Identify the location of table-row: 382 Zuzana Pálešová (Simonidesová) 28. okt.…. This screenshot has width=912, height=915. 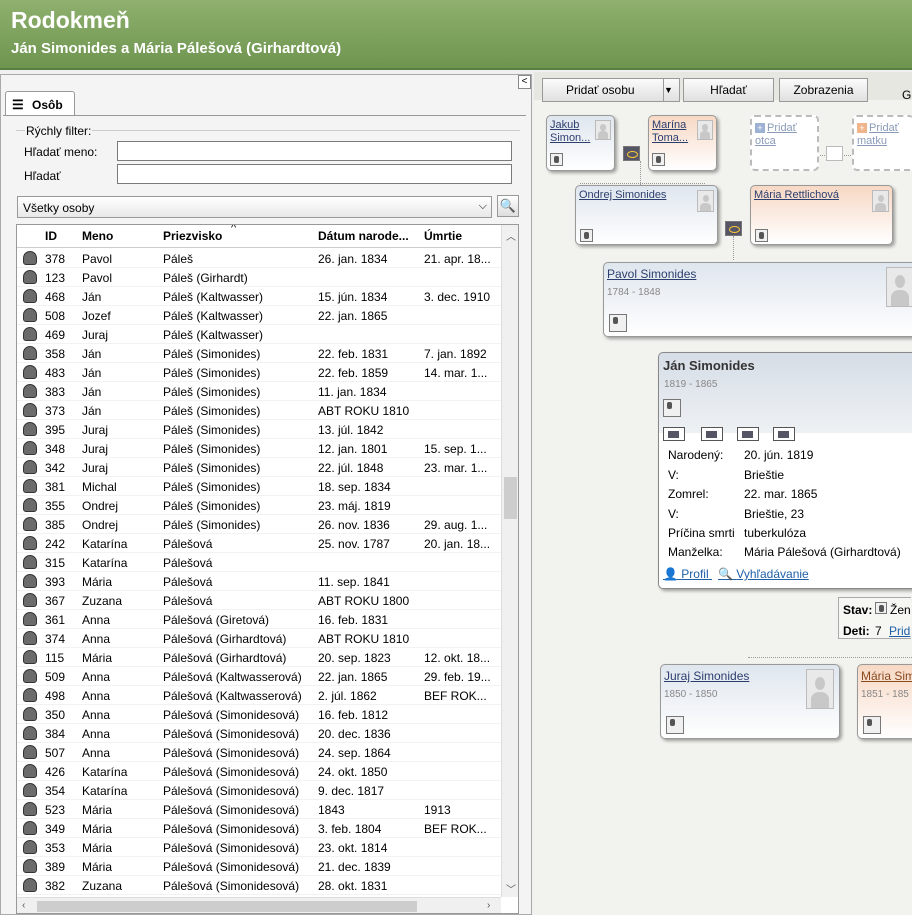
(259, 885).